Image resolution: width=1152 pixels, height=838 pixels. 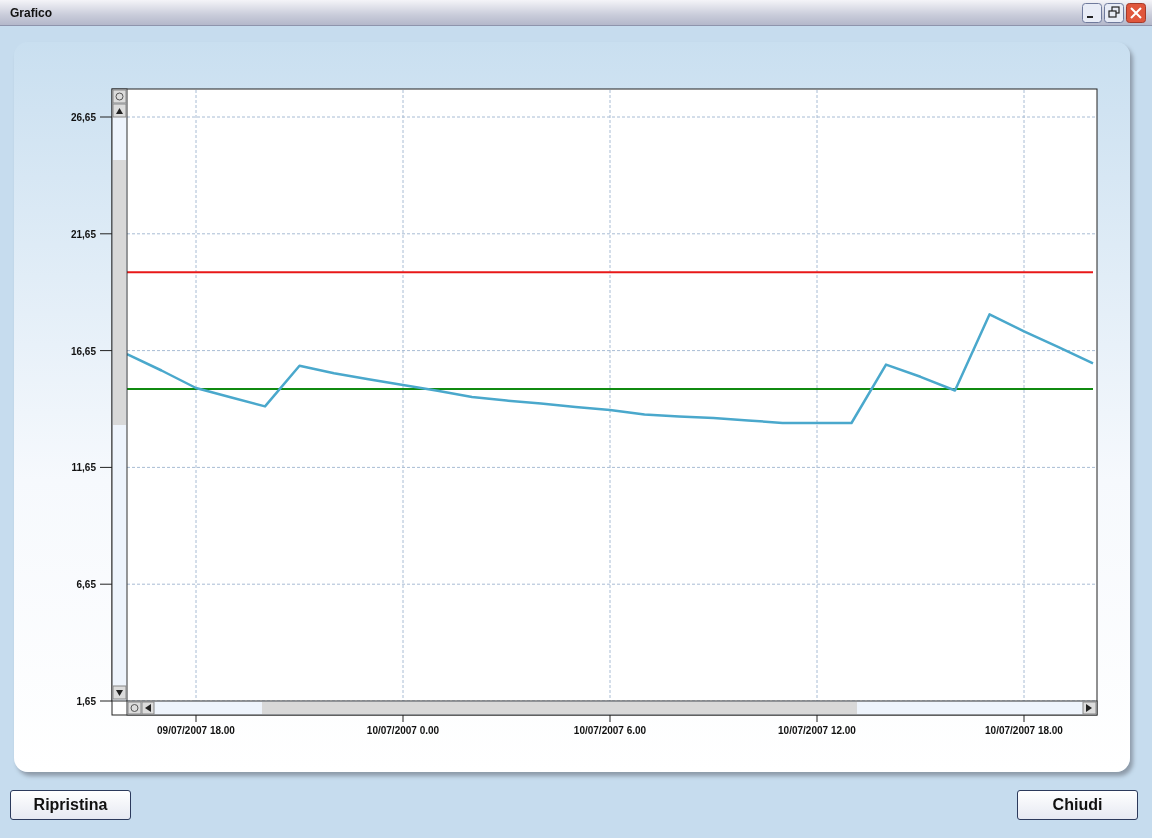 What do you see at coordinates (817, 730) in the screenshot?
I see `x-axis-label: 10/07/2007 12.00` at bounding box center [817, 730].